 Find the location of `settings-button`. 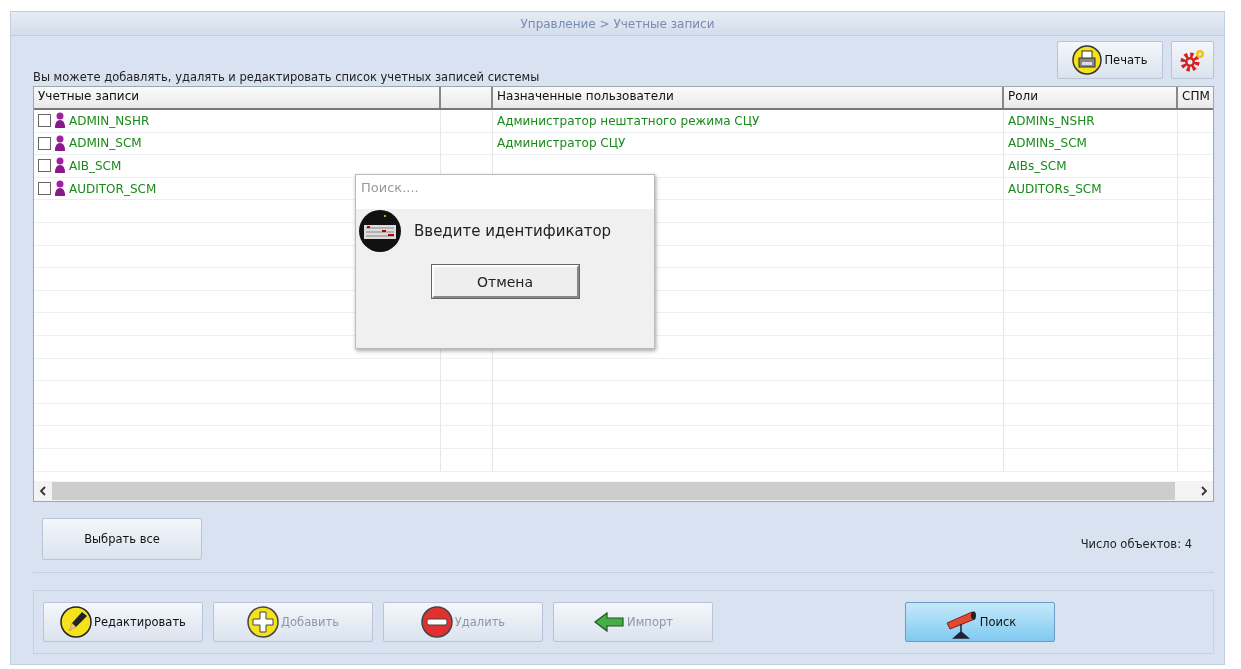

settings-button is located at coordinates (1192, 60).